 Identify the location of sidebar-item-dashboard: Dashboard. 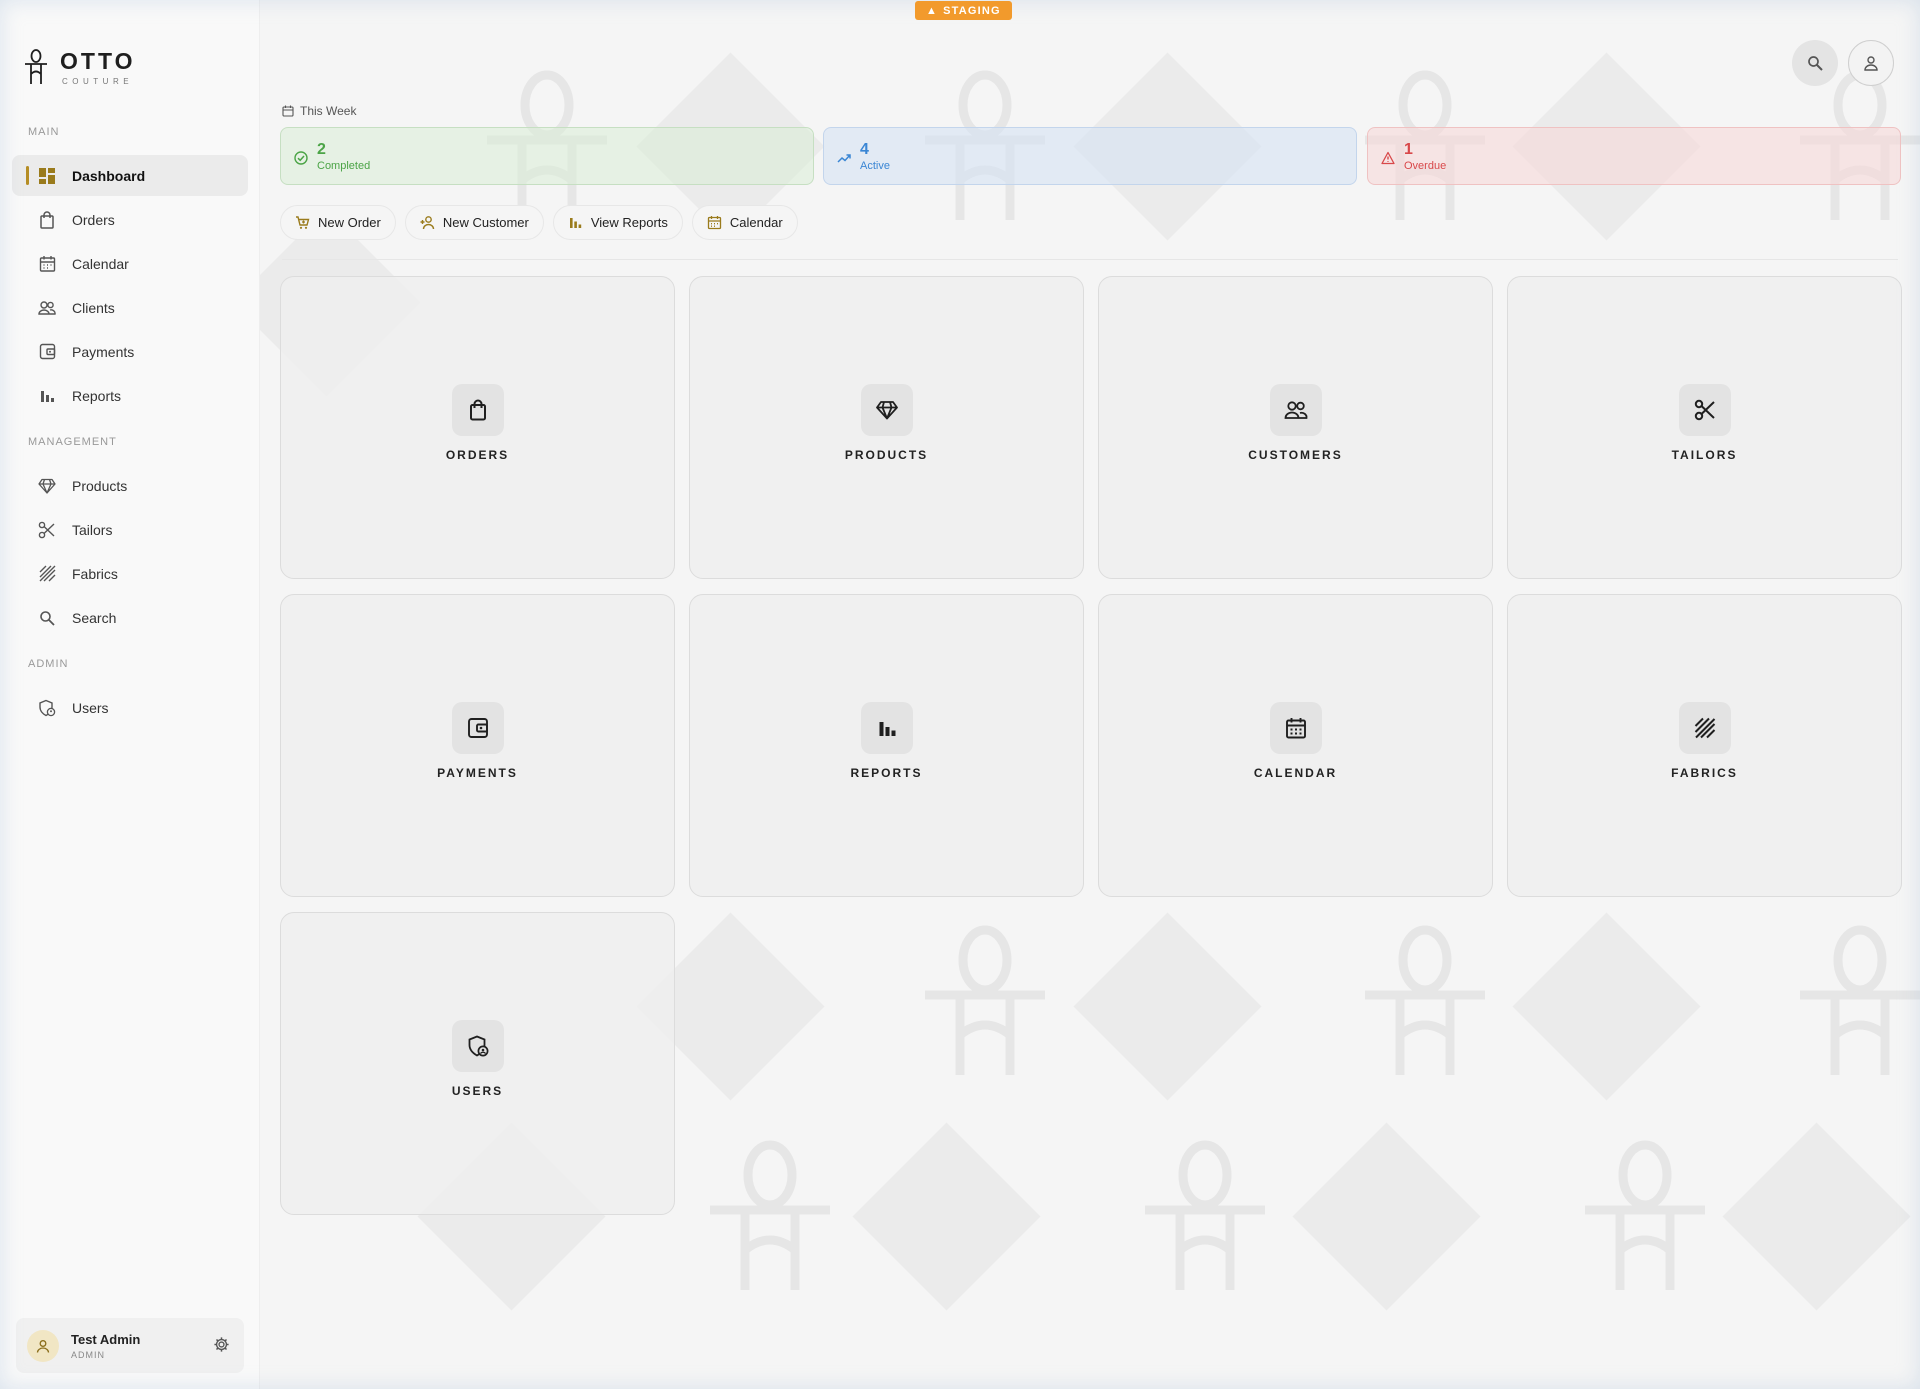
(130, 175).